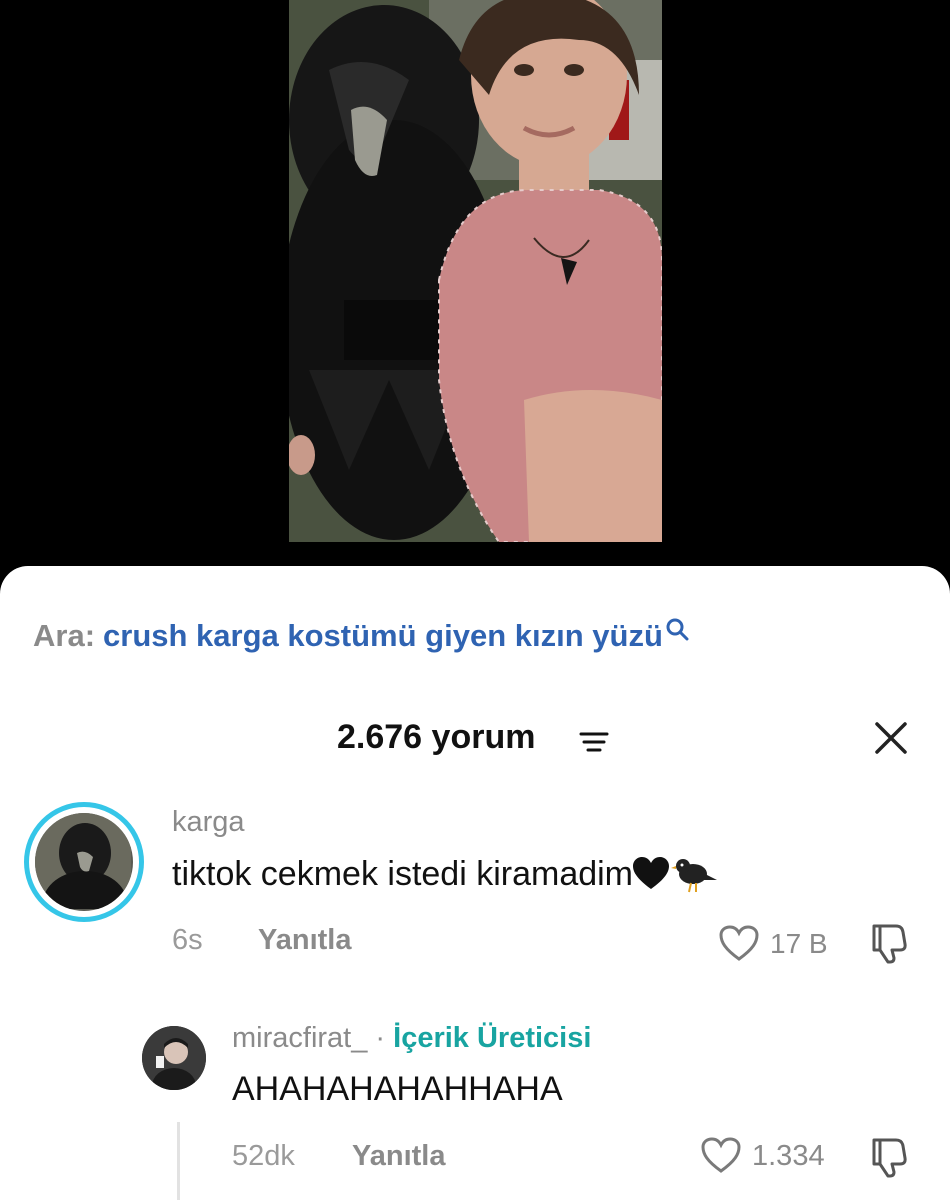  I want to click on comments-header: 2.676 yorum, so click(475, 737).